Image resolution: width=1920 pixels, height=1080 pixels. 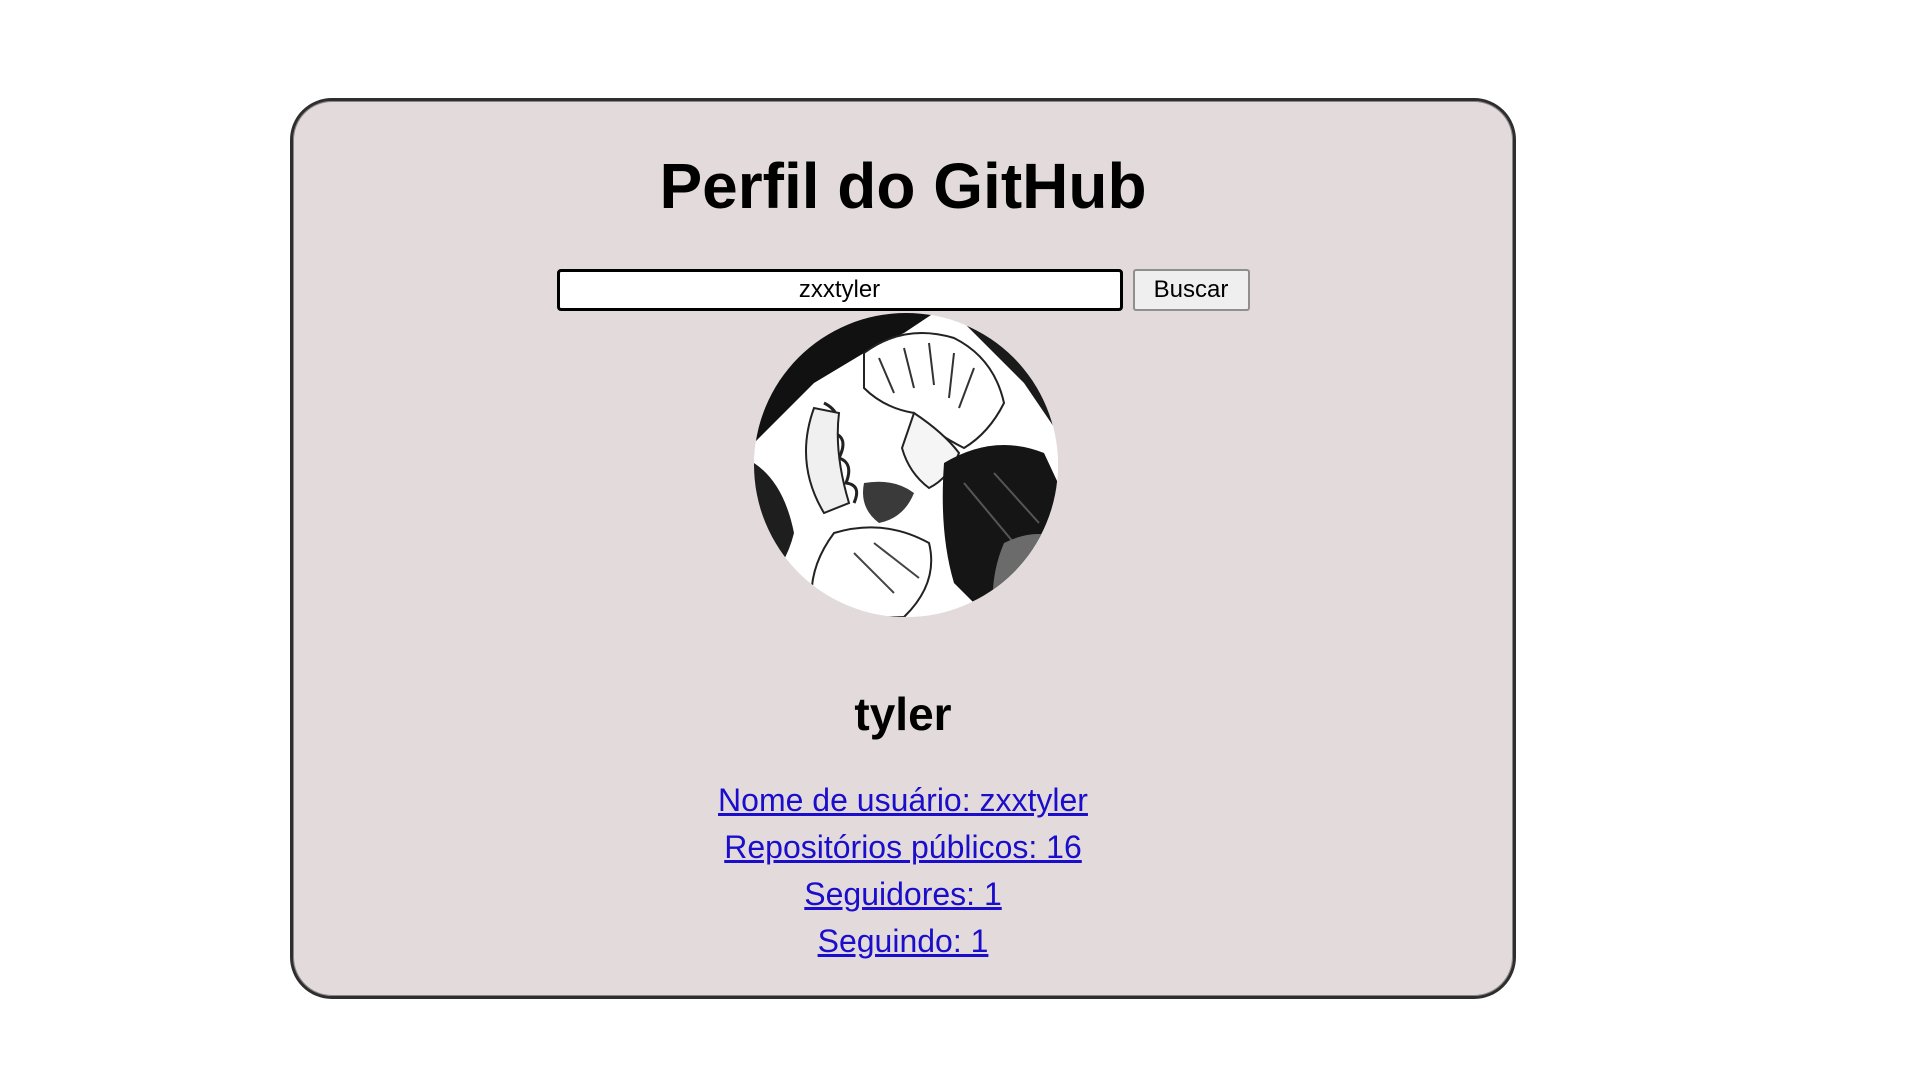 I want to click on avatar, so click(x=906, y=465).